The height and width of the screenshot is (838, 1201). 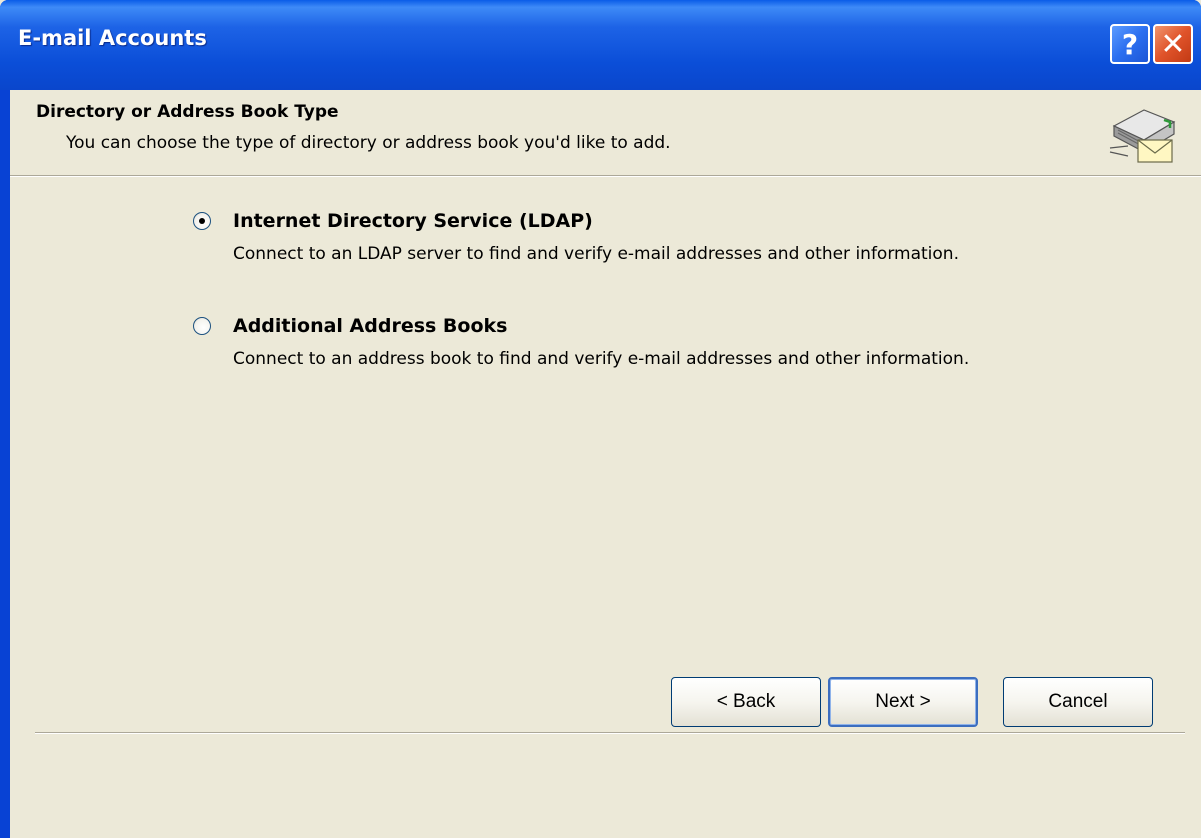 I want to click on page-title: Directory or Address Book Type, so click(x=187, y=112).